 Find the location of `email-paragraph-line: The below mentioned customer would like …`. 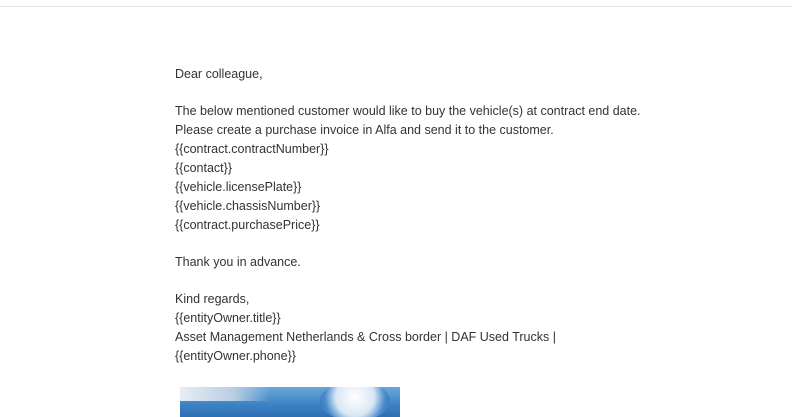

email-paragraph-line: The below mentioned customer would like … is located at coordinates (408, 111).